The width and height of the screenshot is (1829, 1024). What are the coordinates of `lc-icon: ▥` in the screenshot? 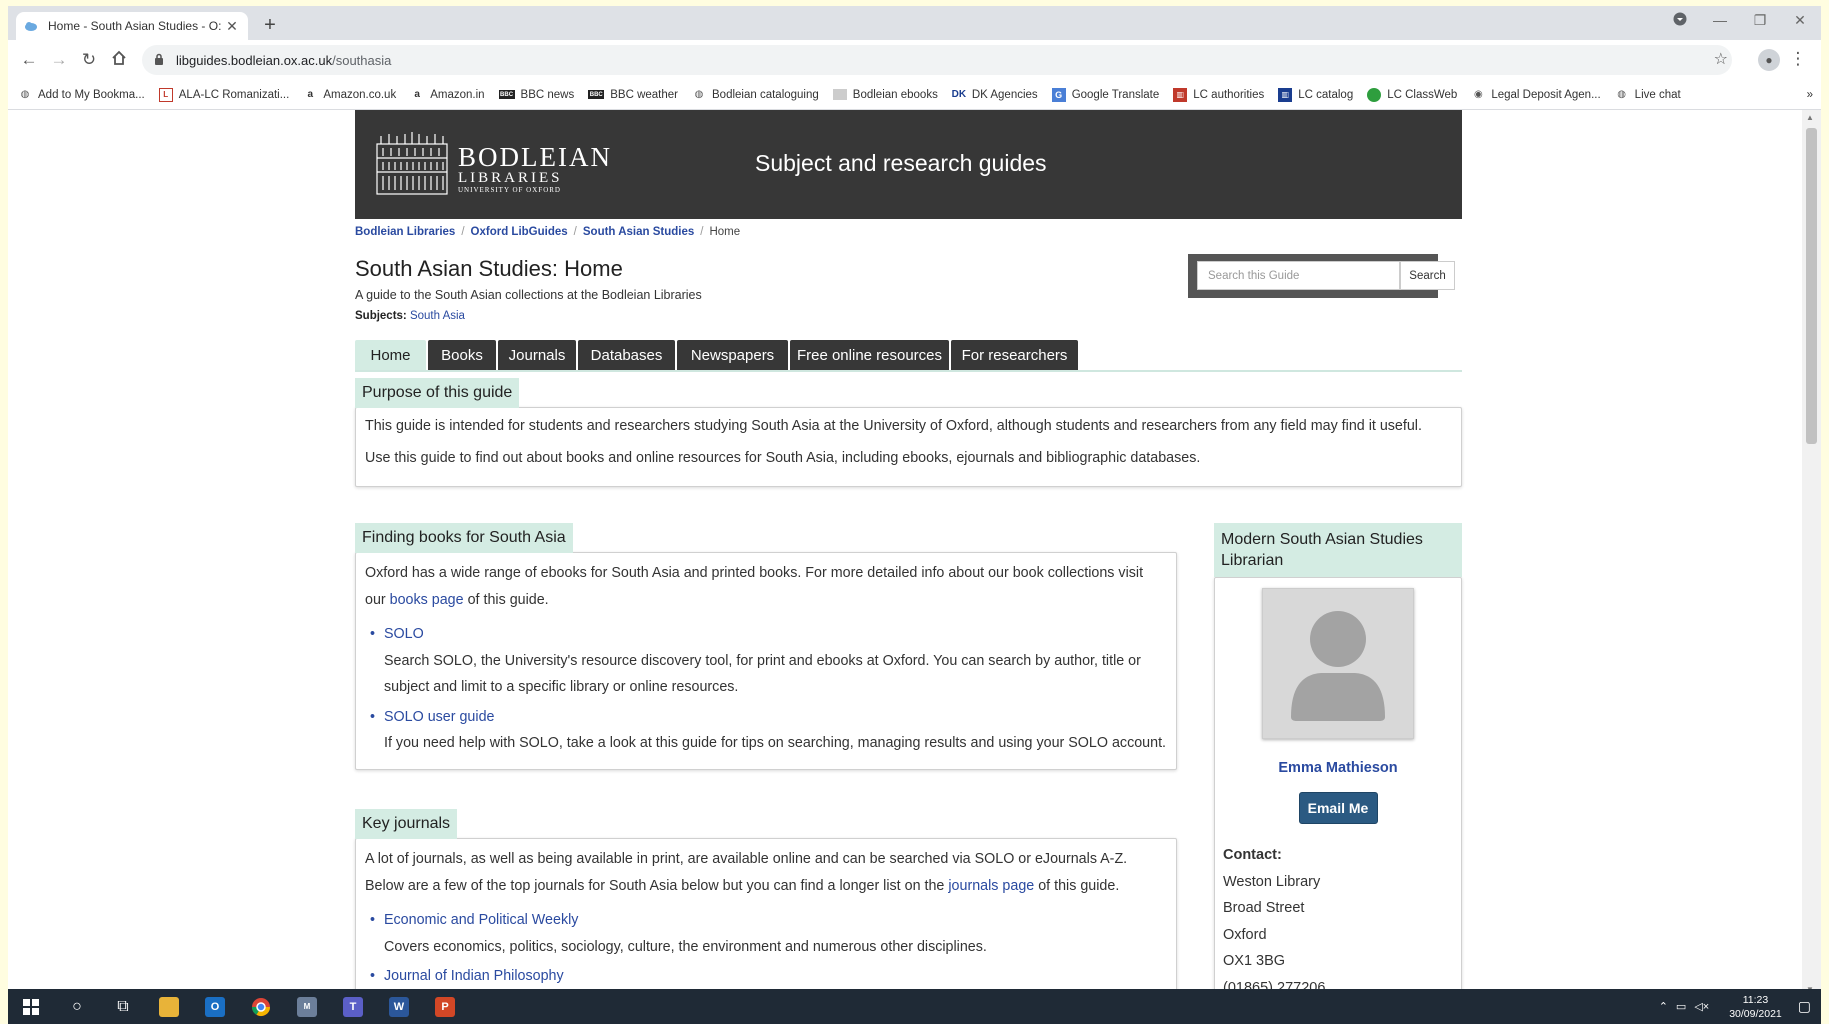 It's located at (1180, 94).